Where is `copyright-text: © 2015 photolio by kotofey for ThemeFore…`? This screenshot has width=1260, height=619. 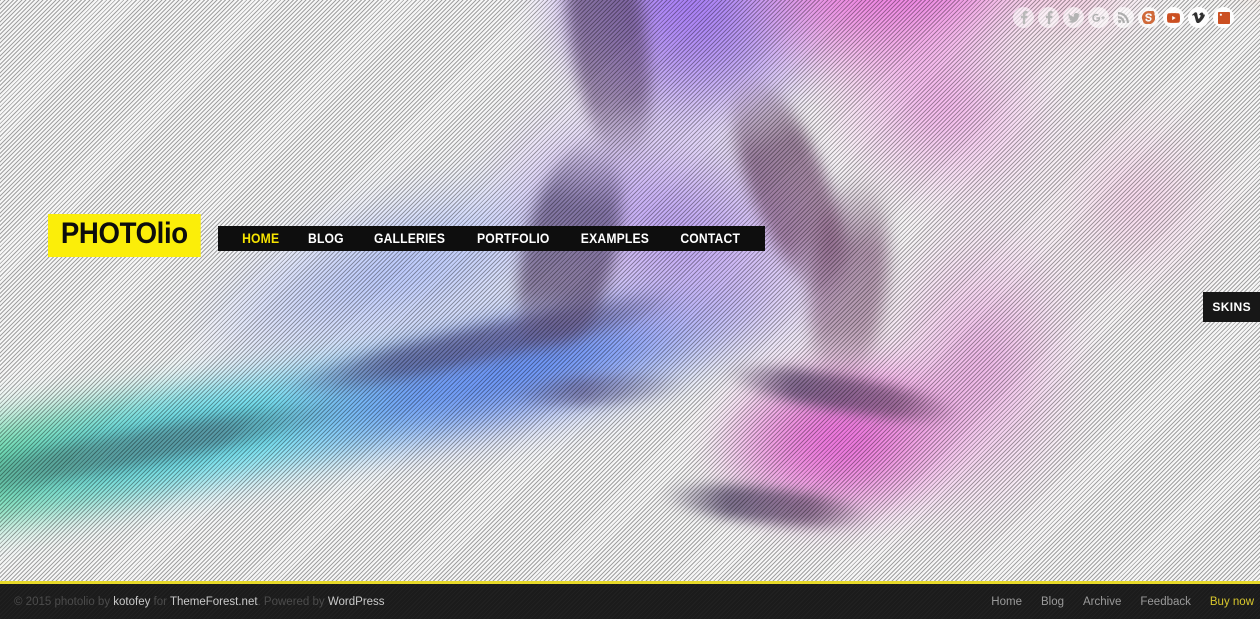
copyright-text: © 2015 photolio by kotofey for ThemeFore… is located at coordinates (199, 602).